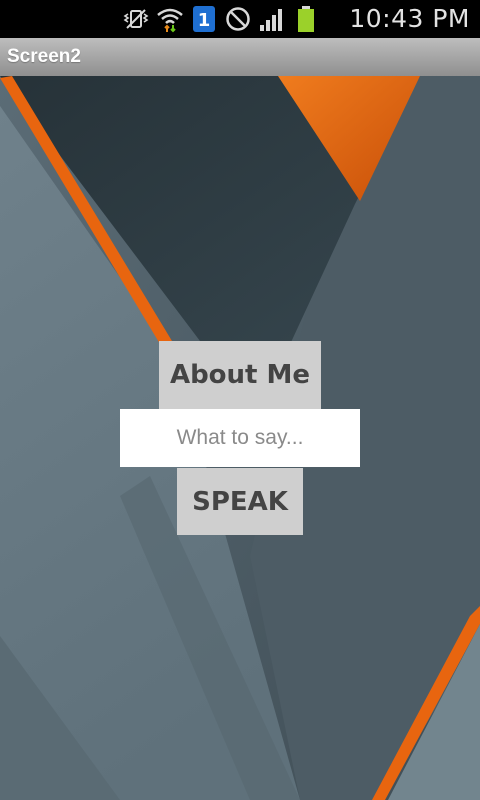  I want to click on signal-icon, so click(271, 20).